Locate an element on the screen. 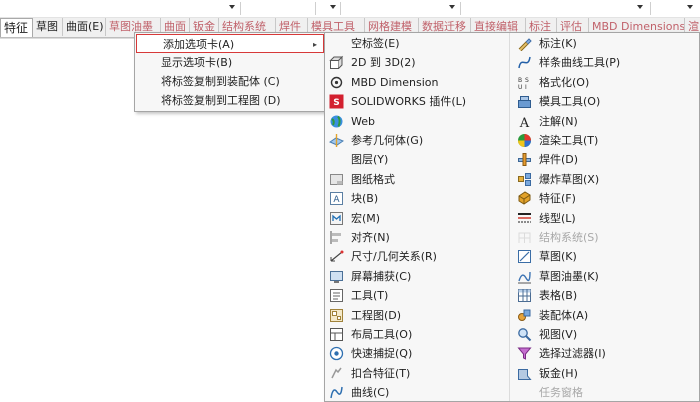  2d-to-3d-icon is located at coordinates (336, 62).